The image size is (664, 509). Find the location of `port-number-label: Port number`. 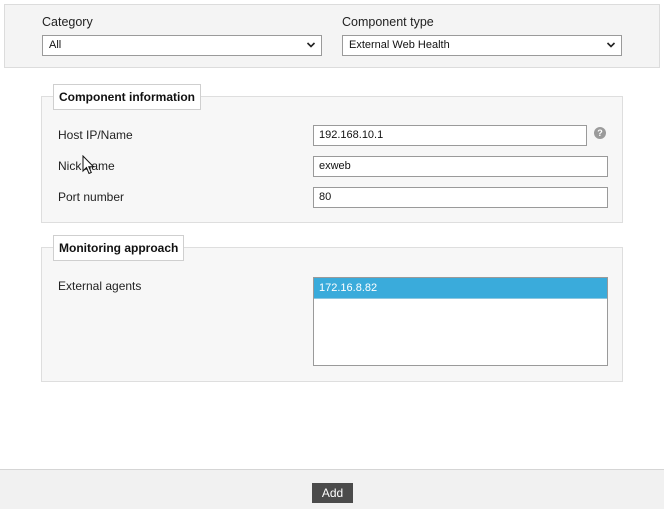

port-number-label: Port number is located at coordinates (91, 197).